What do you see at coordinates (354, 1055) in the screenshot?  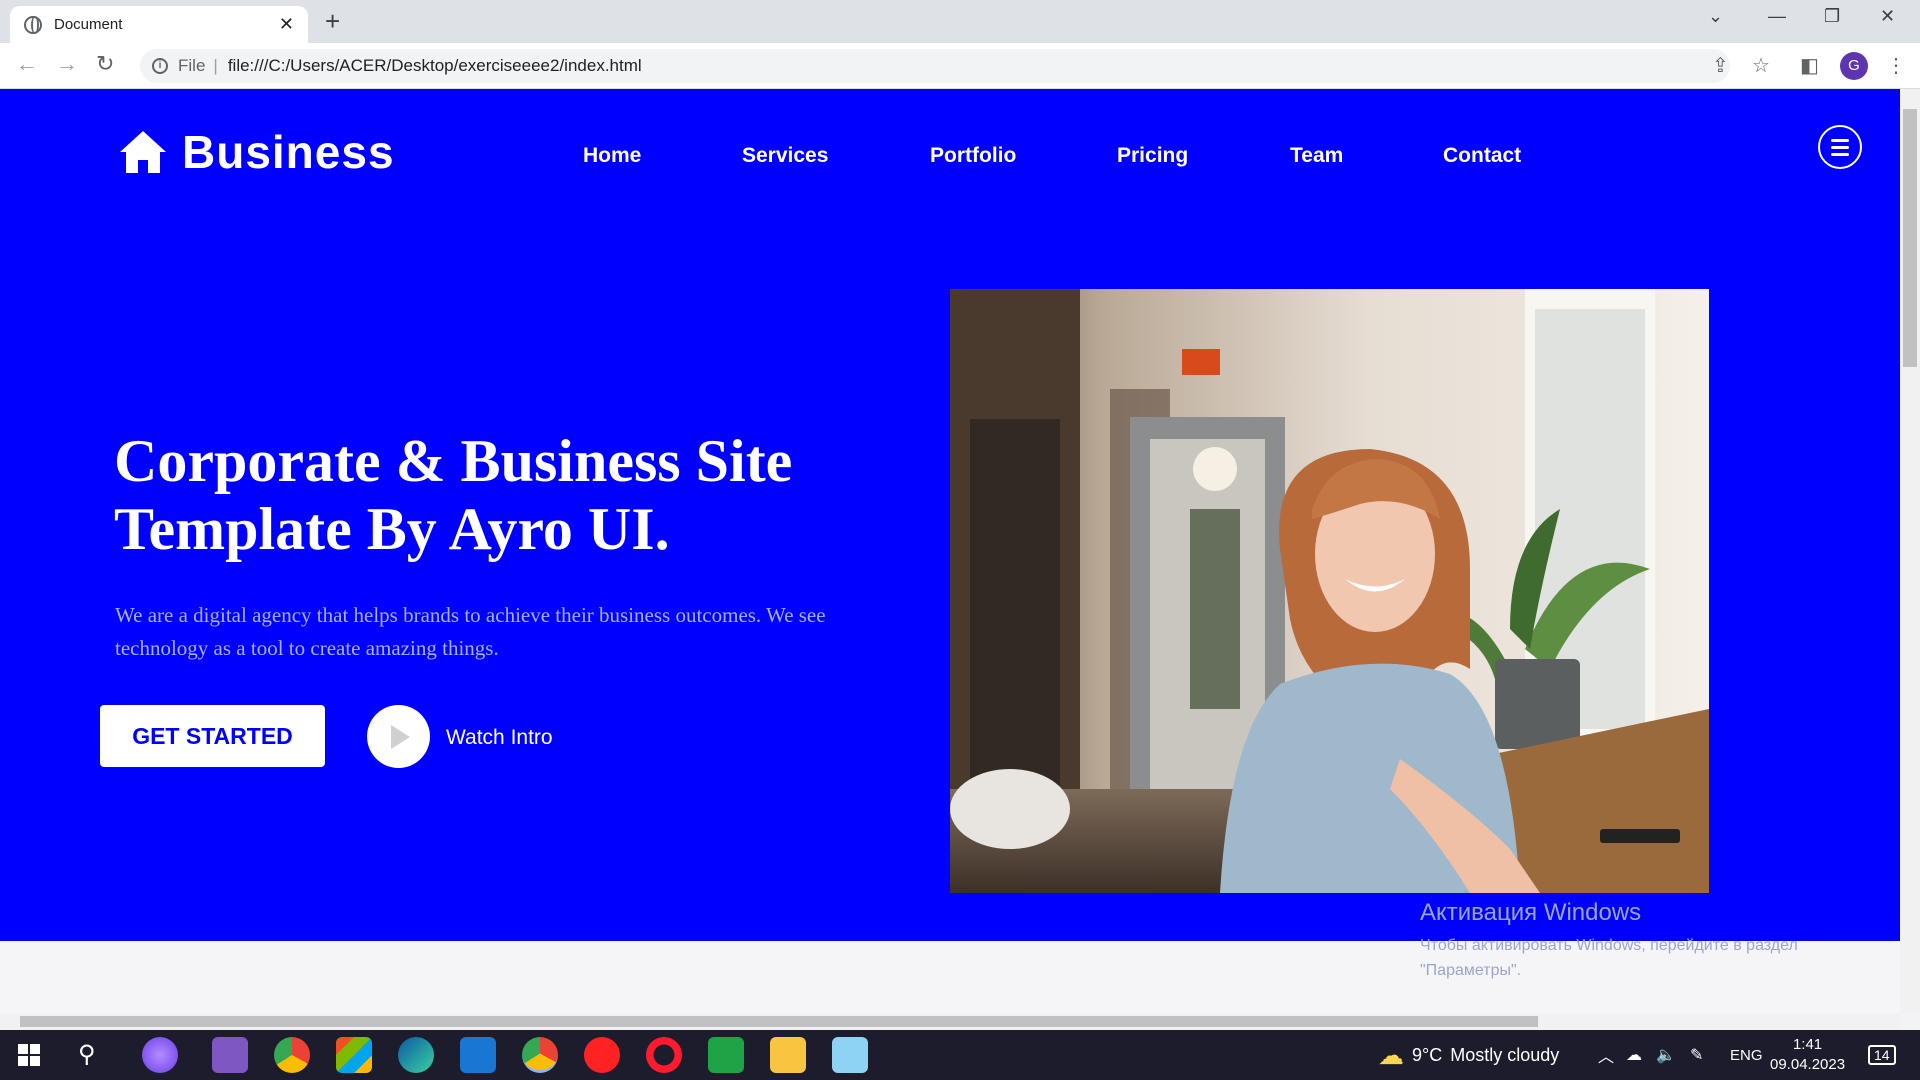 I see `microsoft-store-icon` at bounding box center [354, 1055].